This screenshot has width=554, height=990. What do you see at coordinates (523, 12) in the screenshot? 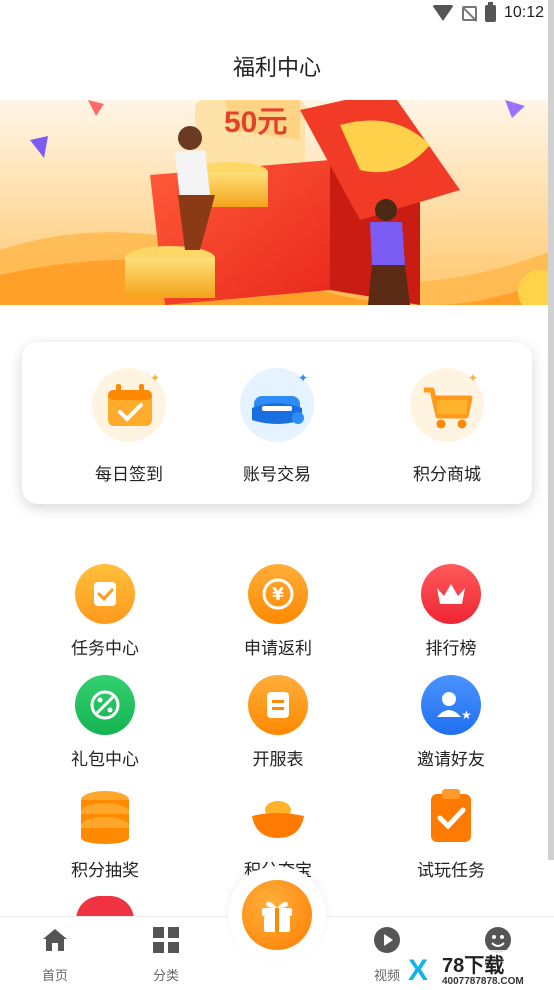
I see `status-time: 10:12` at bounding box center [523, 12].